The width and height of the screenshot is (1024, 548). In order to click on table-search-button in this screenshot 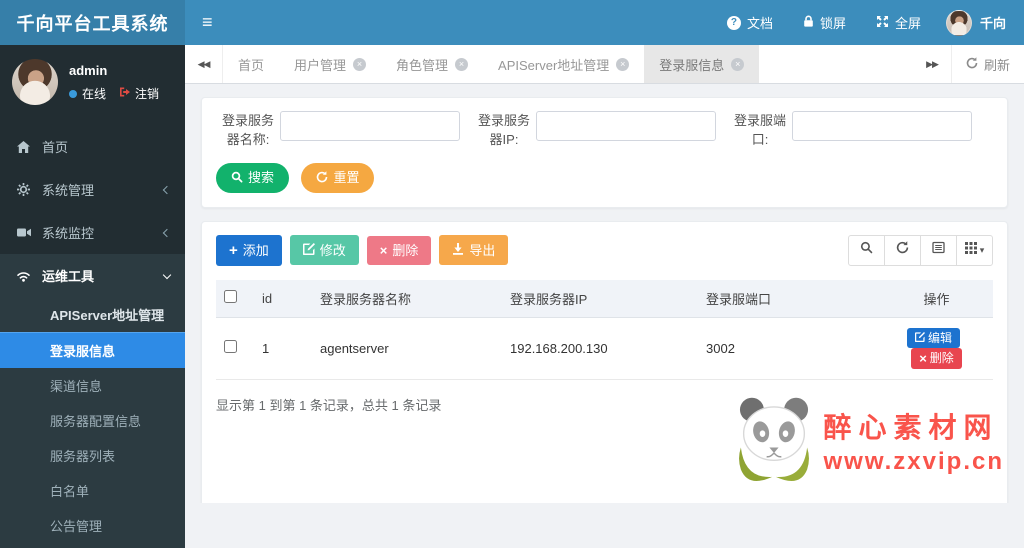, I will do `click(866, 250)`.